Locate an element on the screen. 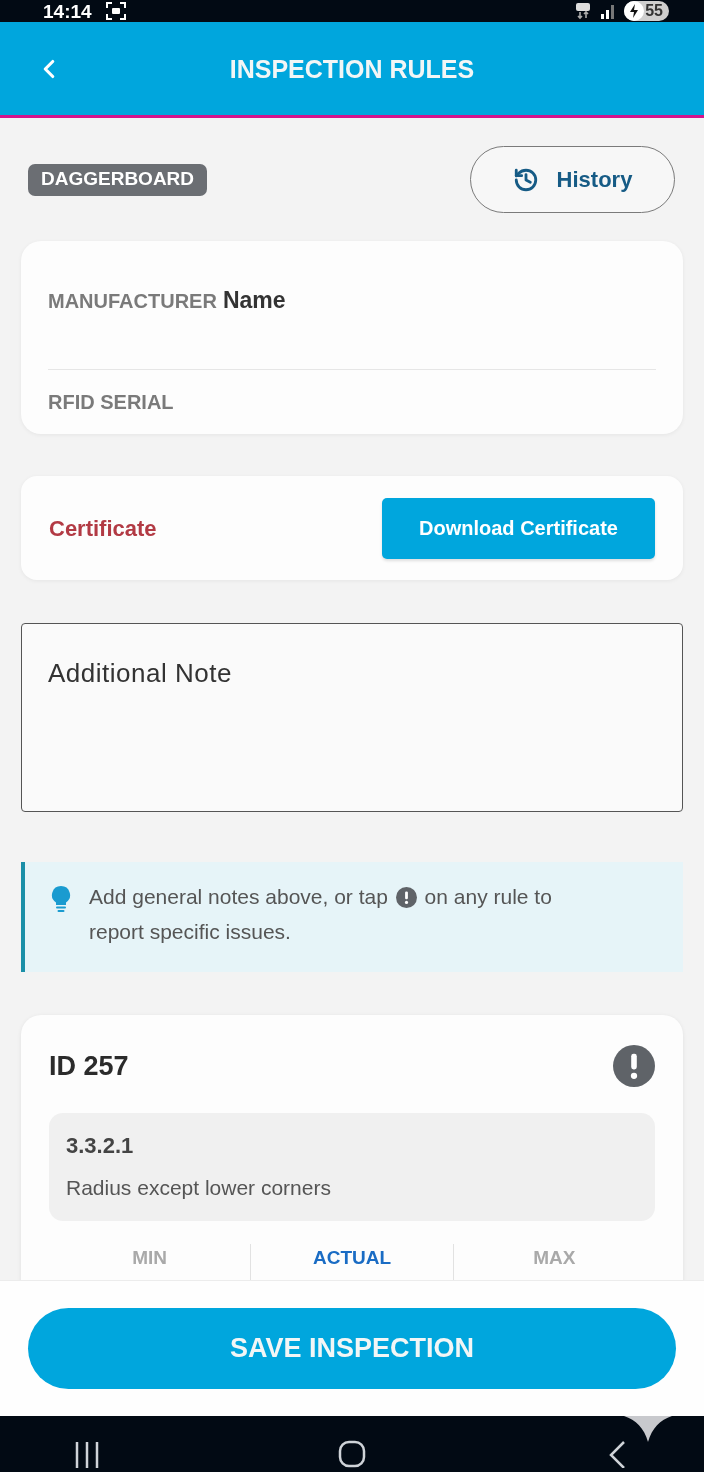 Image resolution: width=704 pixels, height=1472 pixels. history-icon is located at coordinates (525, 179).